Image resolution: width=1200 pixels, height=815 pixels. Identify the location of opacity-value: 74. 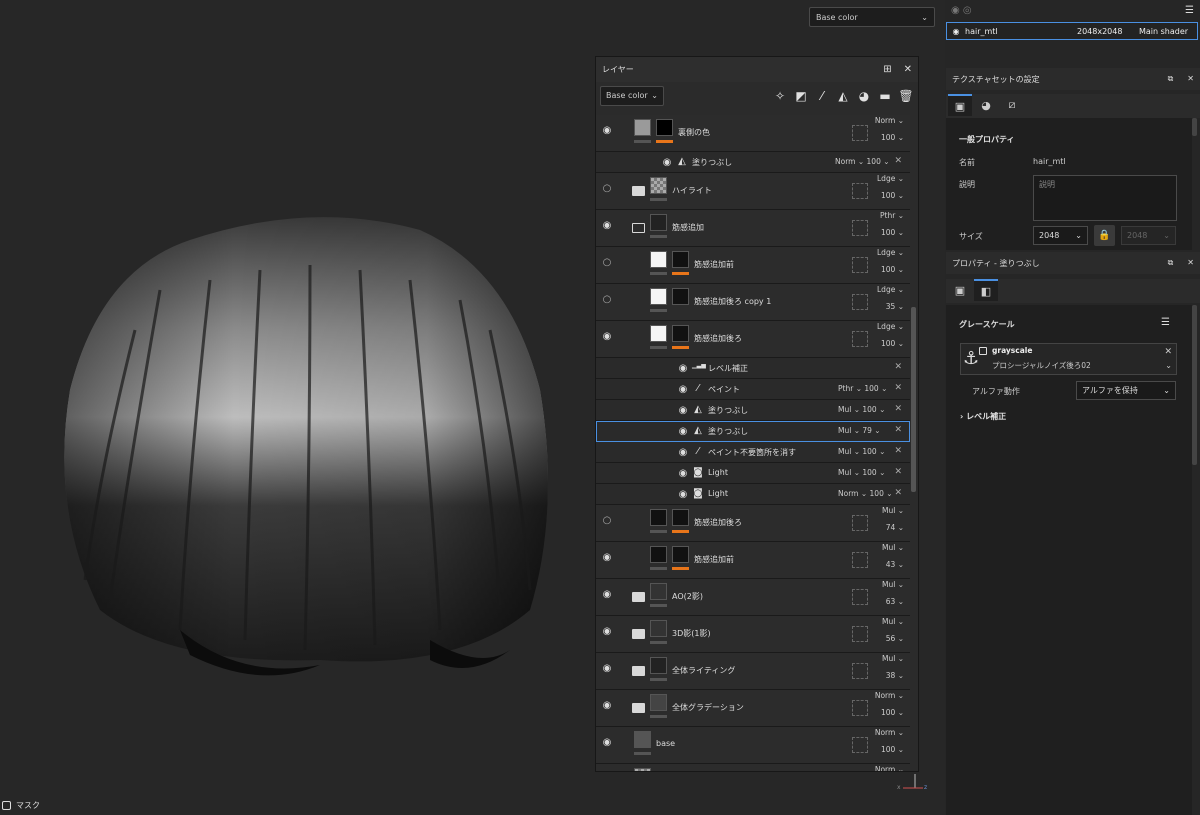
(891, 527).